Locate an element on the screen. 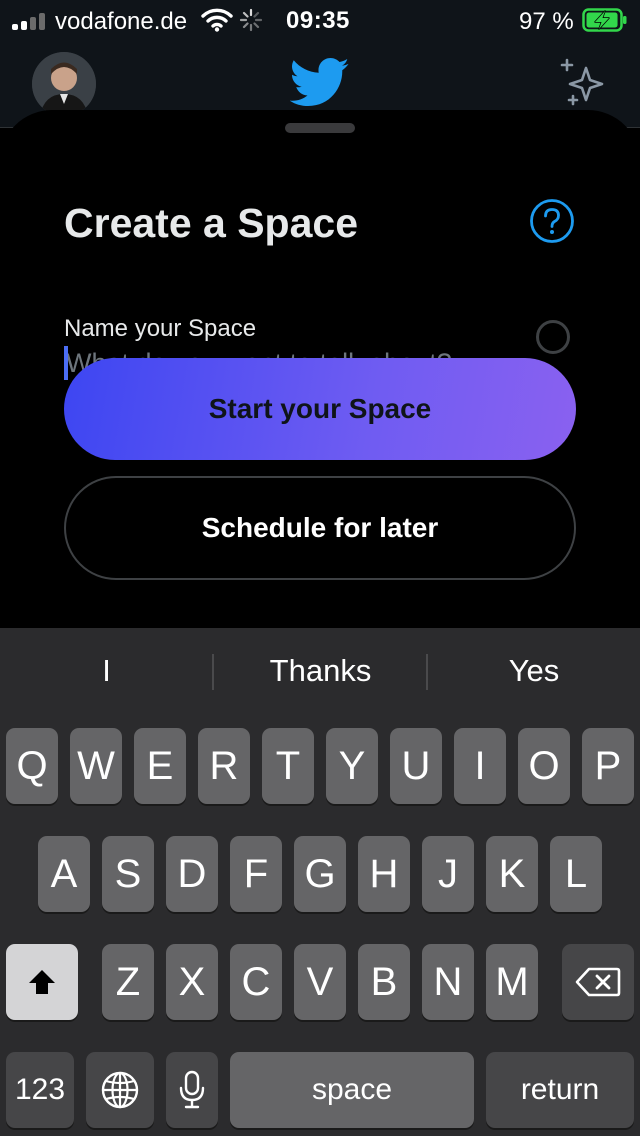 The height and width of the screenshot is (1136, 640). wifi-icon is located at coordinates (217, 20).